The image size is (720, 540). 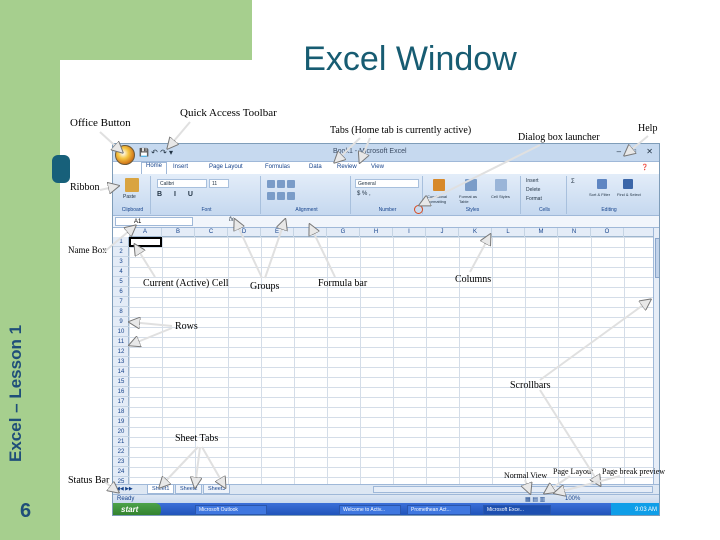 I want to click on column-header: J, so click(x=442, y=232).